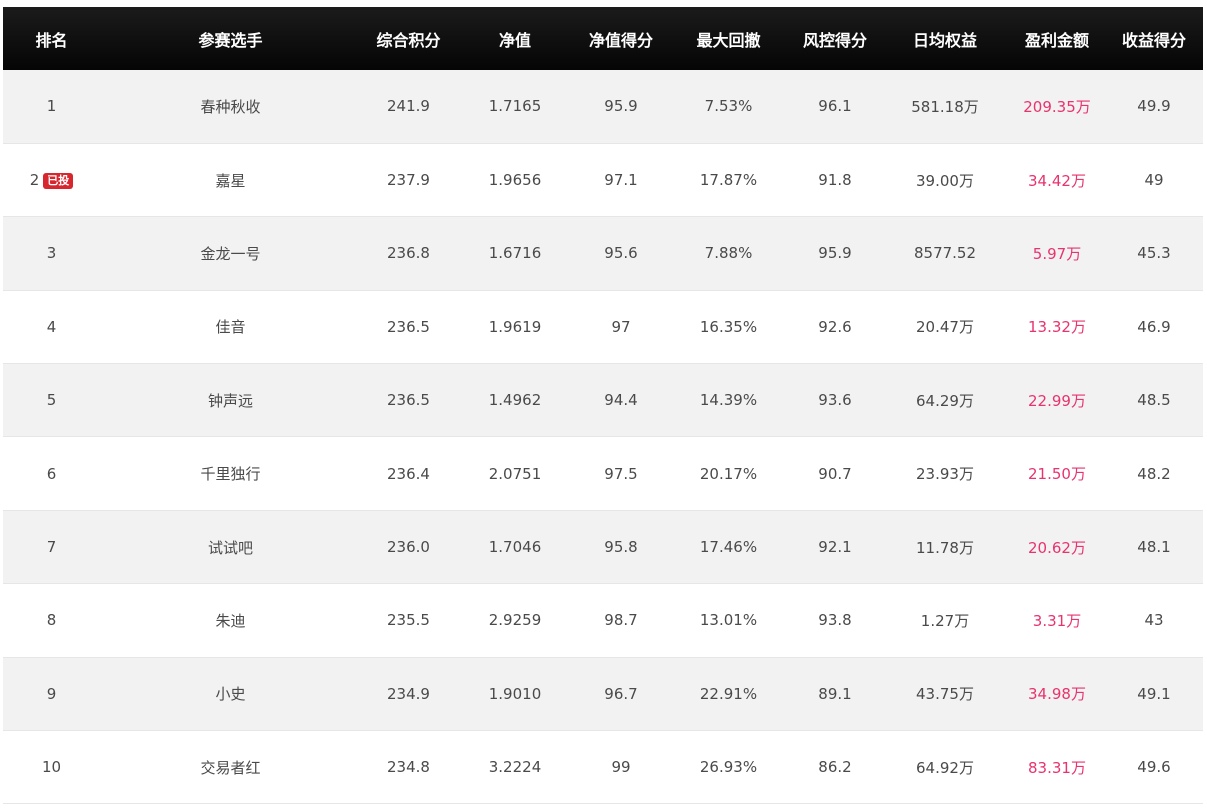  Describe the element at coordinates (408, 694) in the screenshot. I see `composite-score: 234.9` at that location.